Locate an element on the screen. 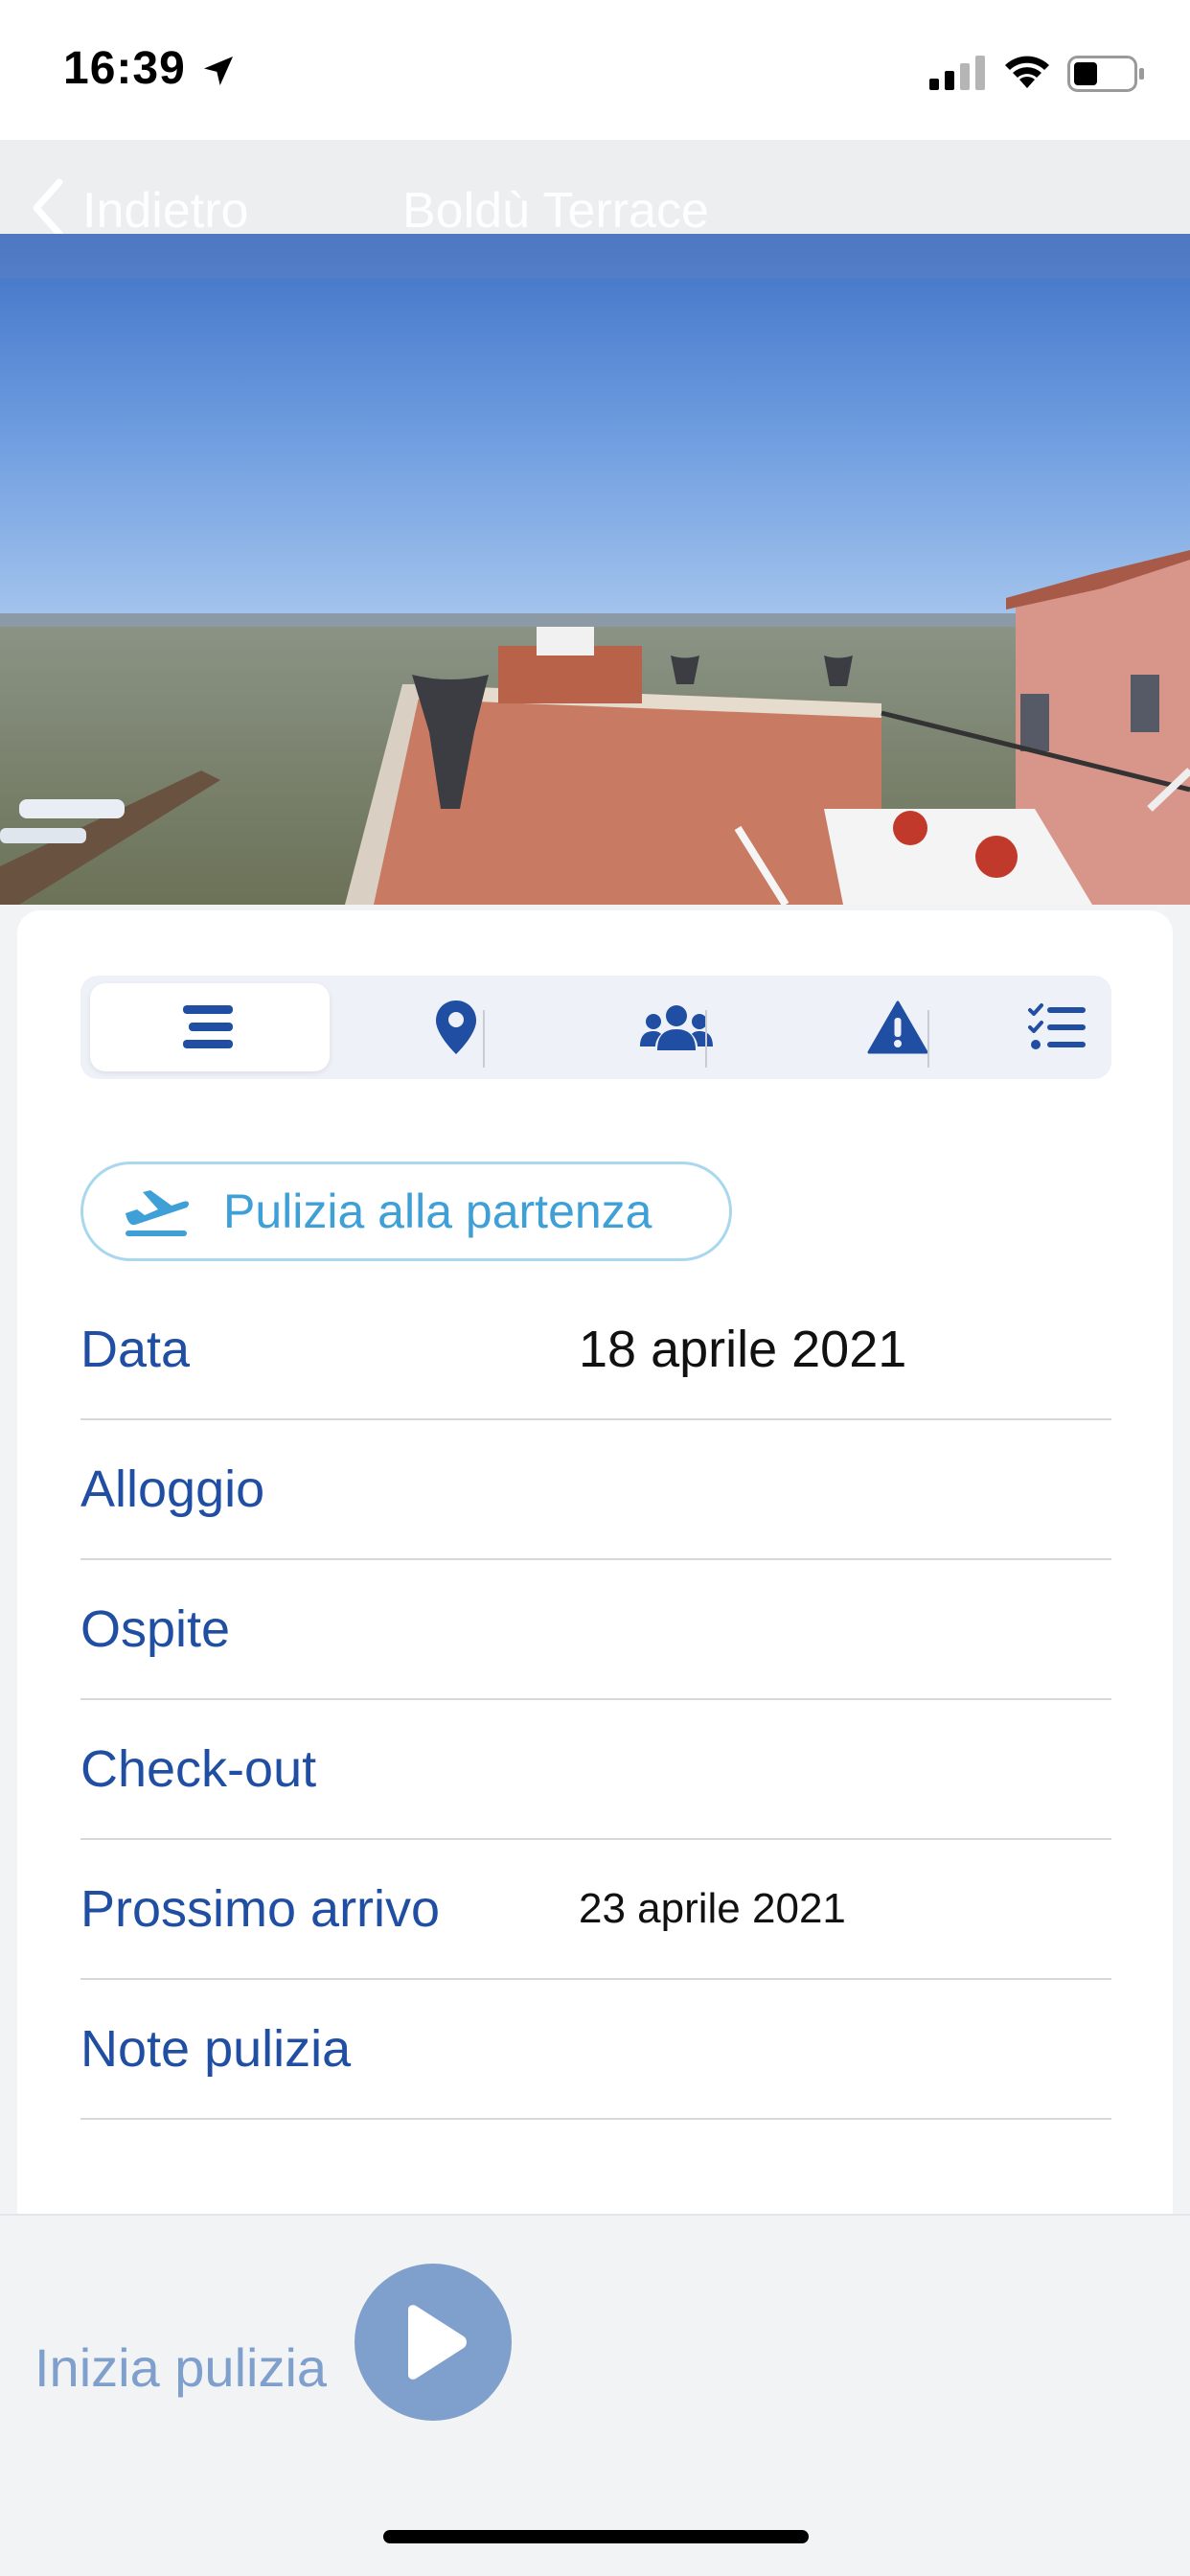 This screenshot has height=2576, width=1190. data-label: Data is located at coordinates (136, 1349).